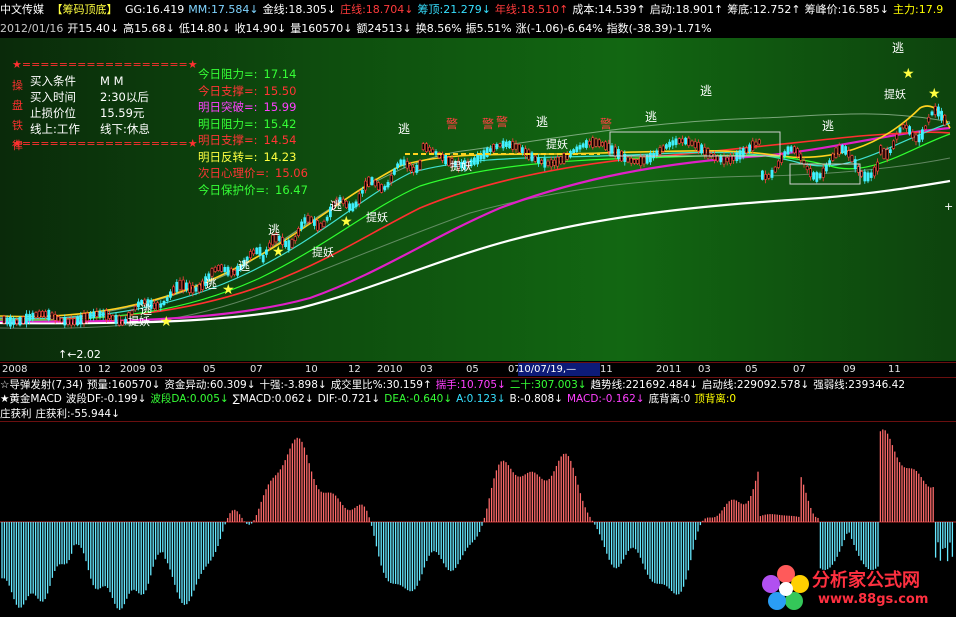  I want to click on formula-tab: 【筹码顶底】, so click(85, 9).